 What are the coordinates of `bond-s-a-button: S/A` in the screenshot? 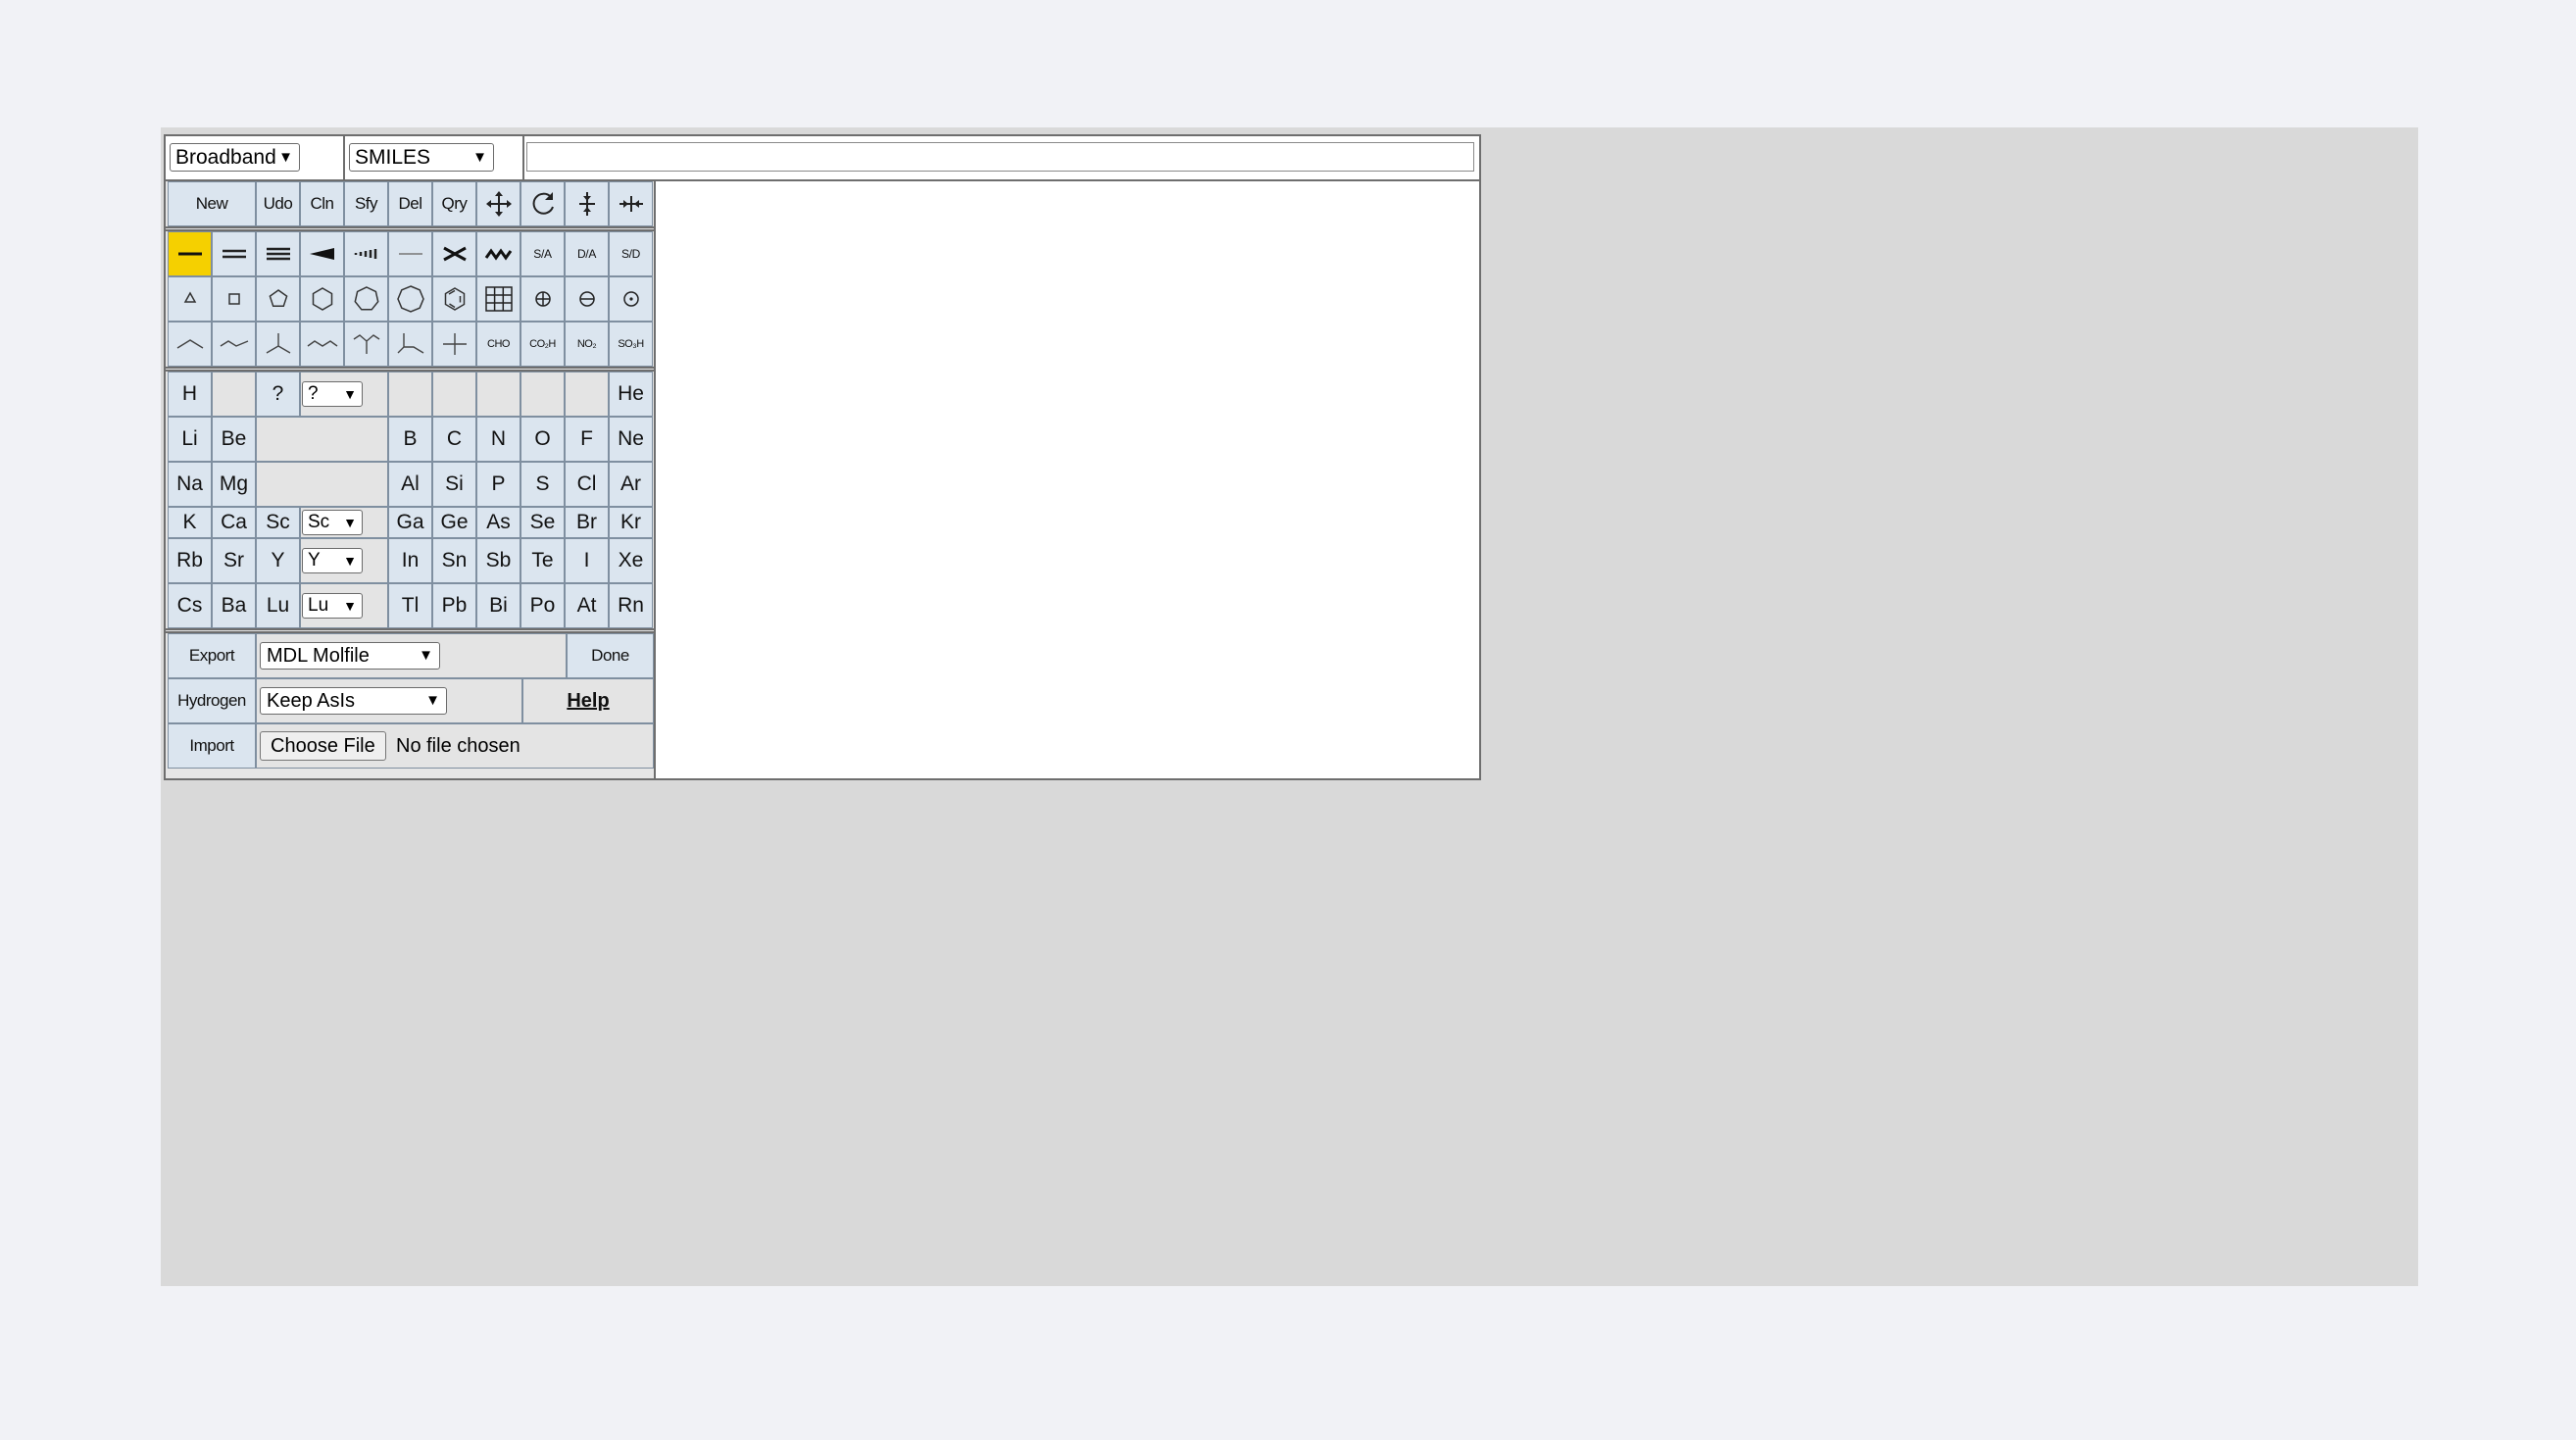 It's located at (542, 253).